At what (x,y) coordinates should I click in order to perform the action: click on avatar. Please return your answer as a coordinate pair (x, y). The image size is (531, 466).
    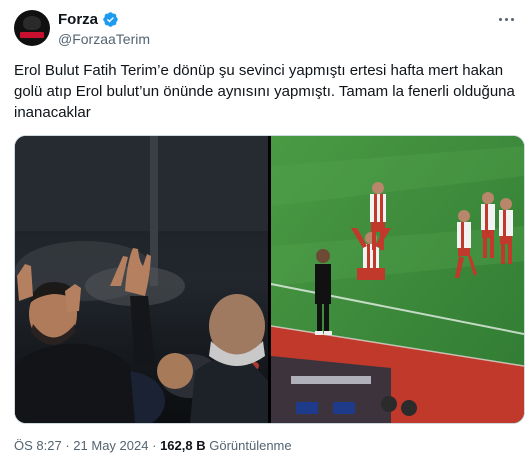
    Looking at the image, I should click on (32, 28).